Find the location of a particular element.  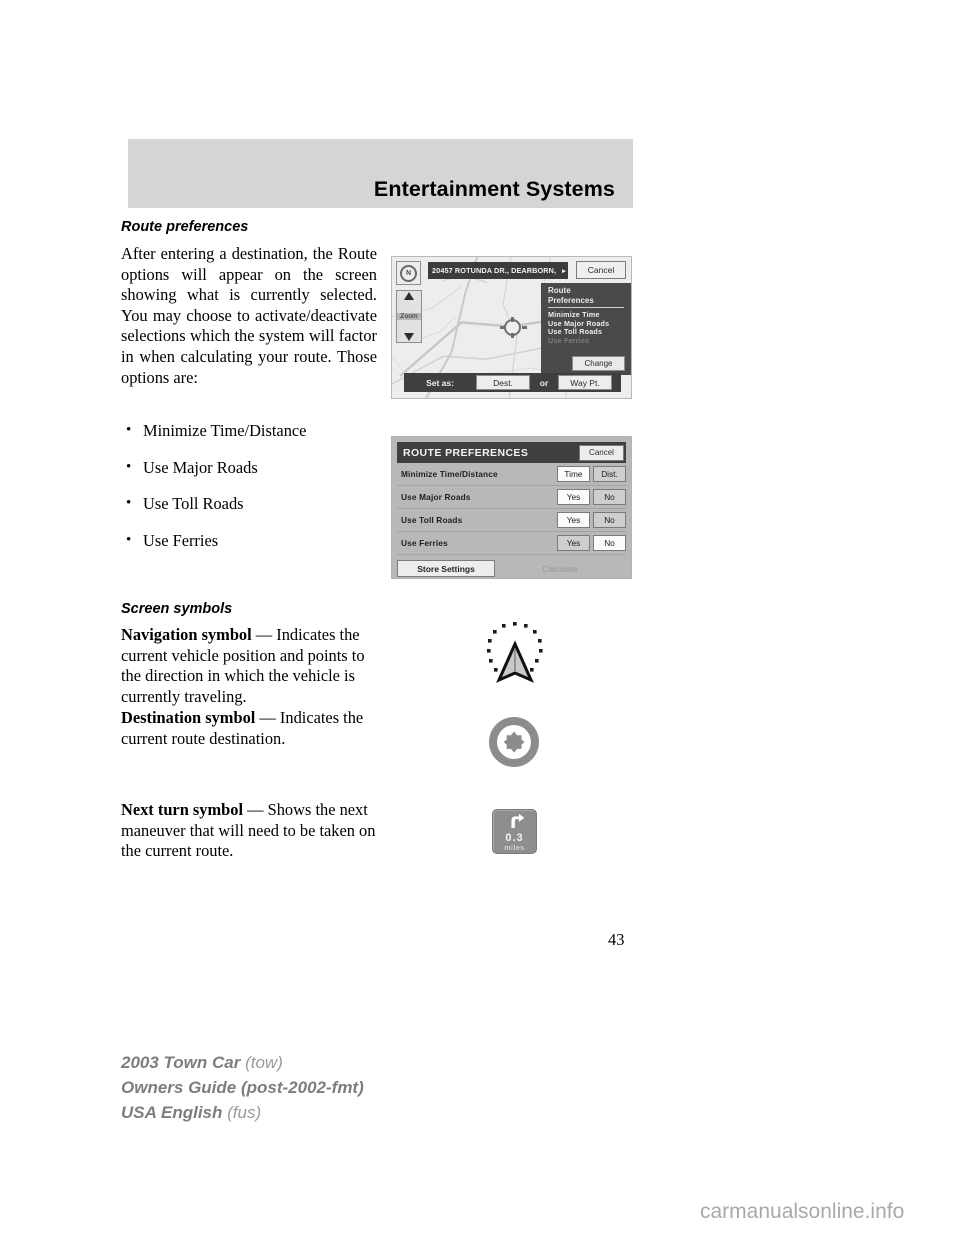

list-item: • Minimize Time/Distance is located at coordinates (251, 431).